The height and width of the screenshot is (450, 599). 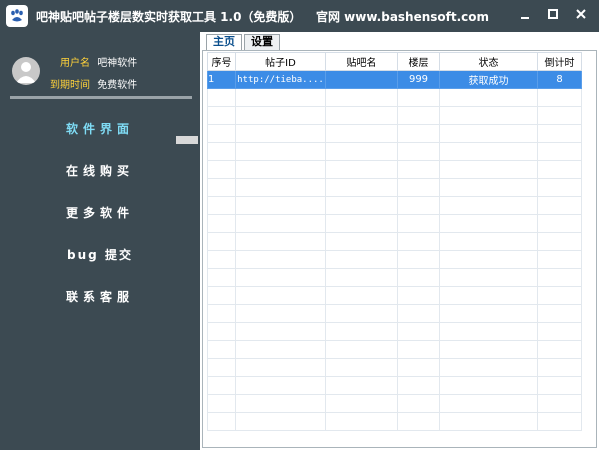 I want to click on cell-index: 1, so click(x=221, y=79).